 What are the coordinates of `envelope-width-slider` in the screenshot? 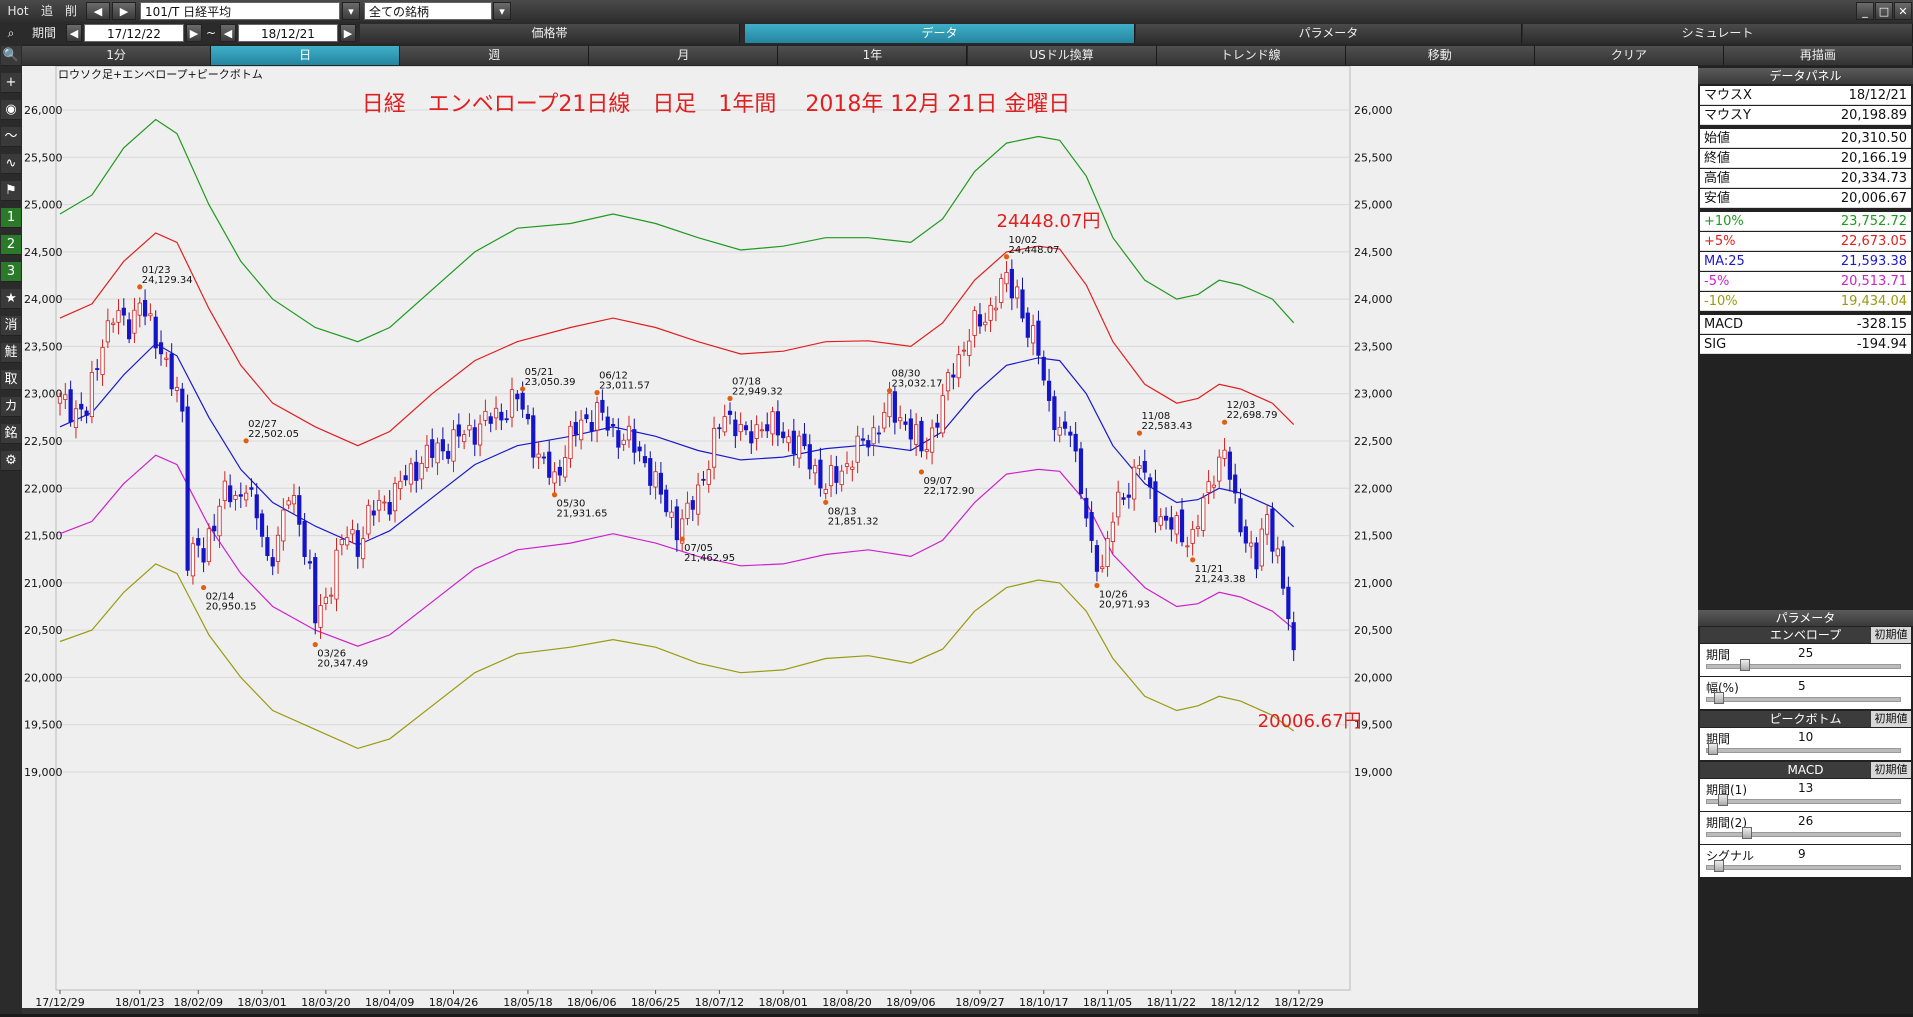 It's located at (1719, 698).